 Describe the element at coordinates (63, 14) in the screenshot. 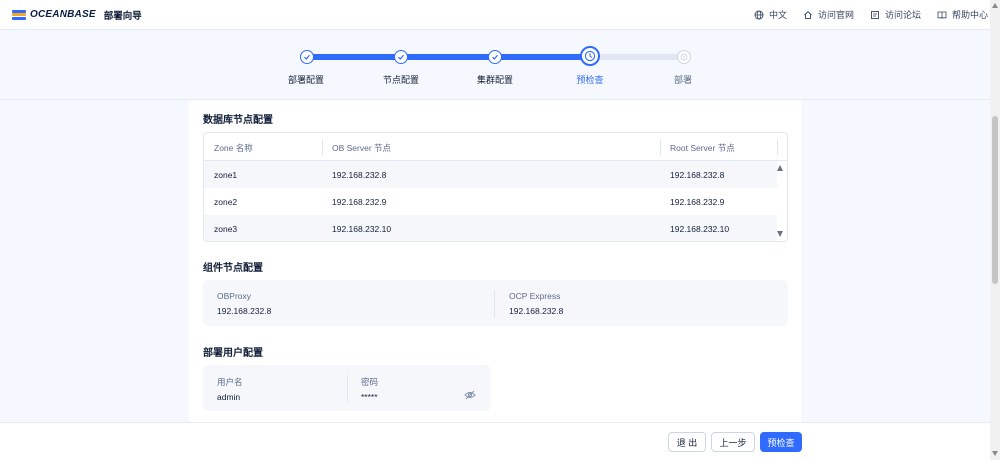

I see `logo-text: OCEANBASE` at that location.